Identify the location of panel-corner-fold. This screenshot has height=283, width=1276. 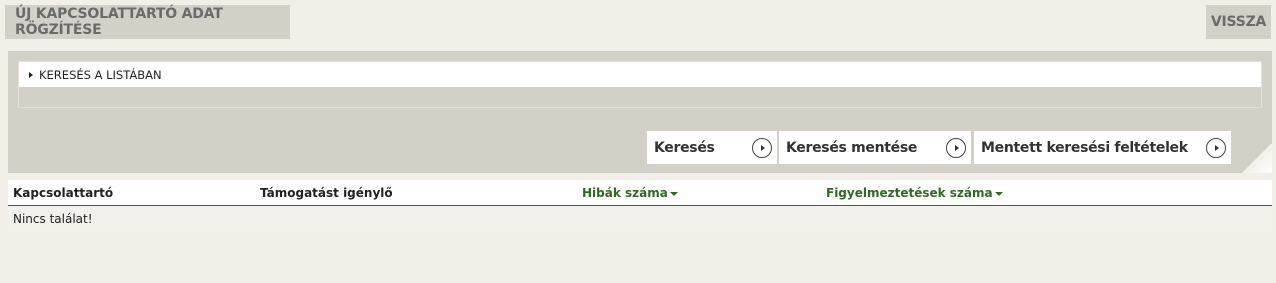
(1256, 158).